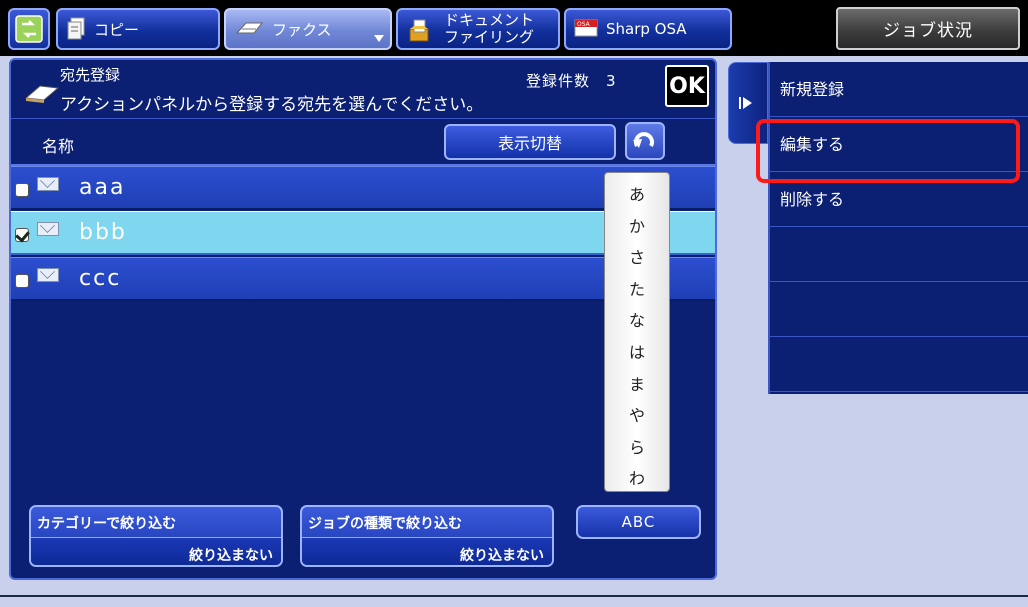  Describe the element at coordinates (637, 227) in the screenshot. I see `kana-index-ka: か` at that location.